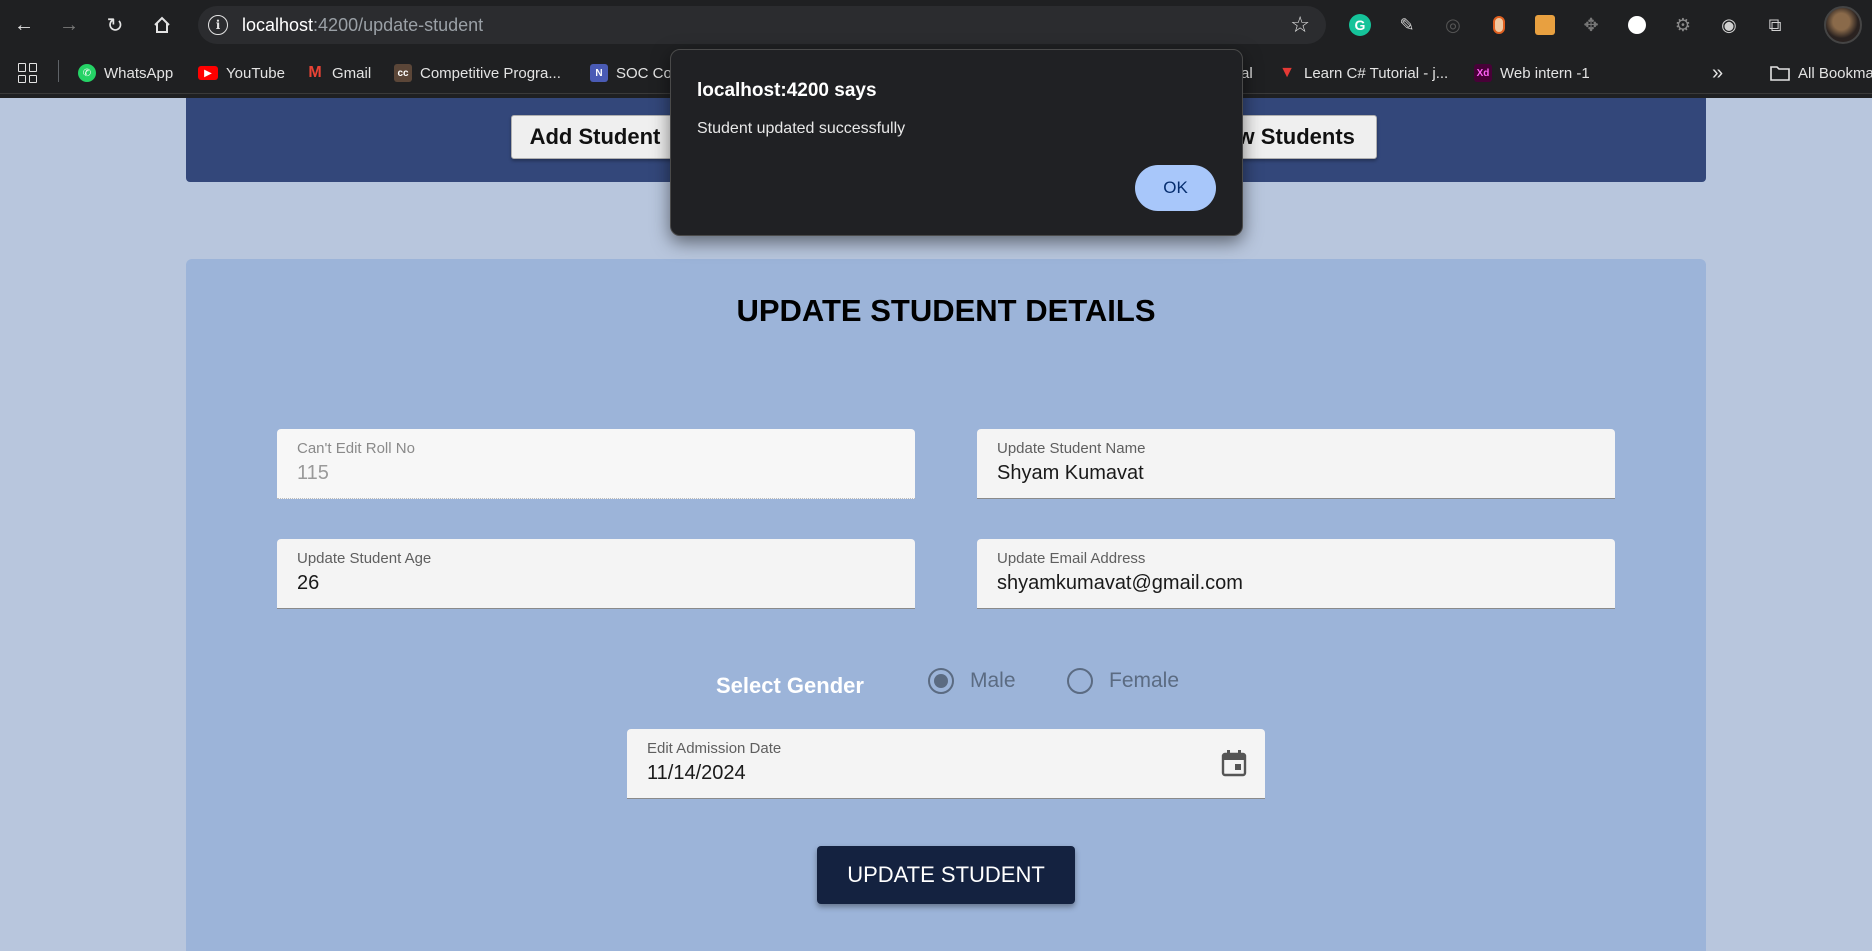  What do you see at coordinates (1360, 25) in the screenshot?
I see `grammarly-icon: G` at bounding box center [1360, 25].